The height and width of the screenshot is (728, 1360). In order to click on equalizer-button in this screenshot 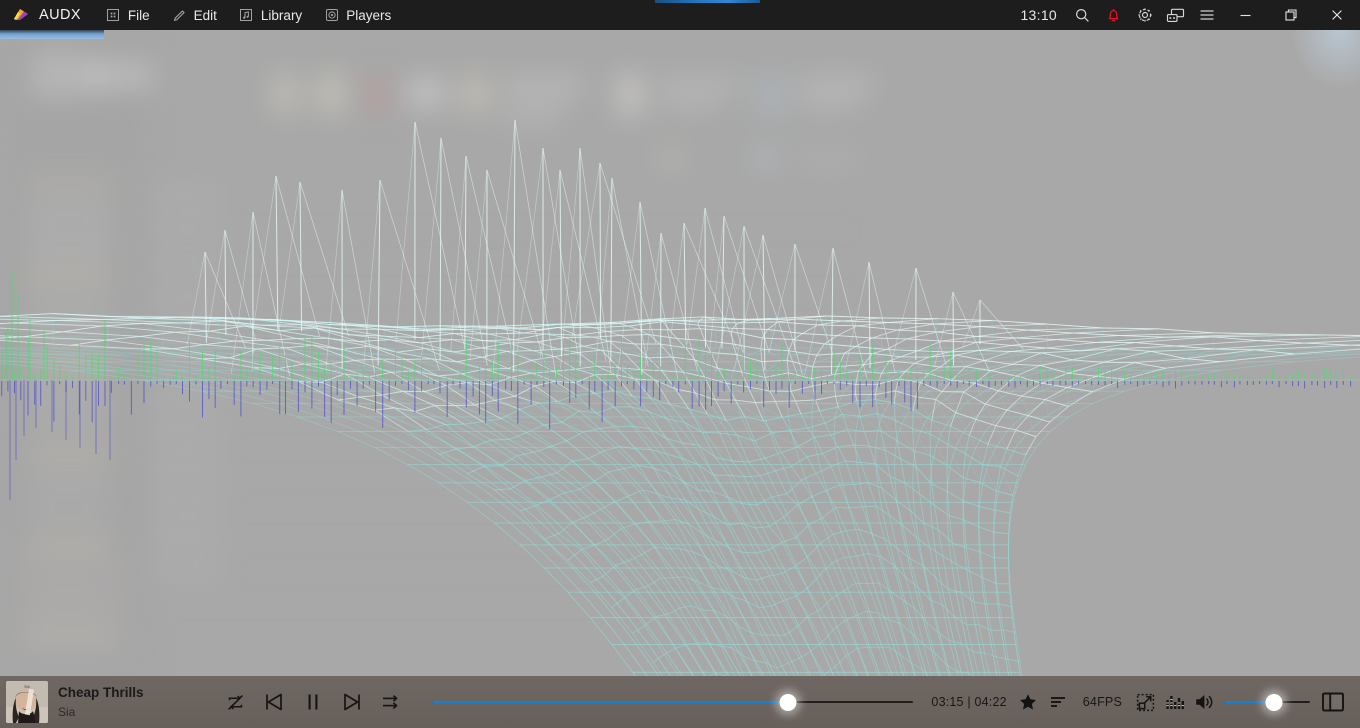, I will do `click(1175, 702)`.